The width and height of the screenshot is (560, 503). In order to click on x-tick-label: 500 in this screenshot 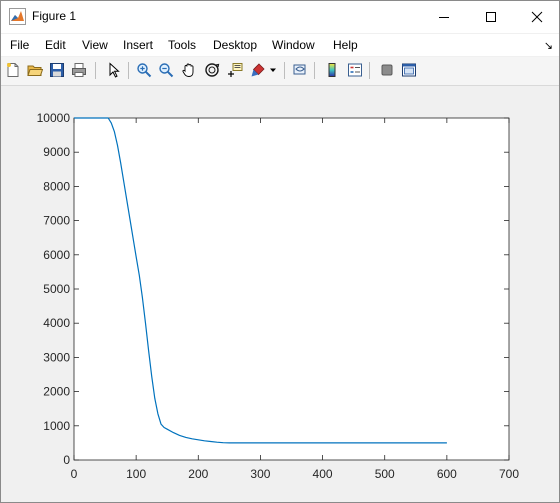, I will do `click(385, 474)`.